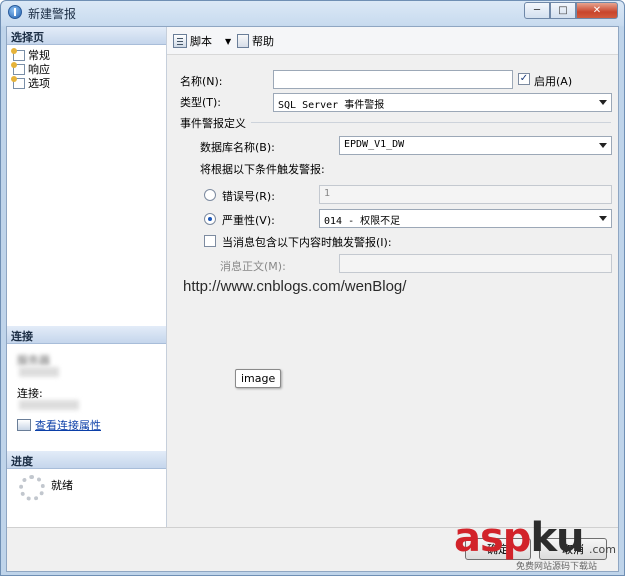 The height and width of the screenshot is (576, 625). I want to click on trigger-condition-text: 将根据以下条件触发警报:, so click(262, 169).